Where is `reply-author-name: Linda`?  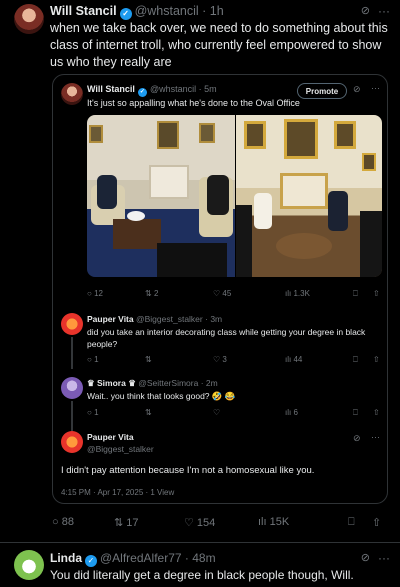 reply-author-name: Linda is located at coordinates (66, 558).